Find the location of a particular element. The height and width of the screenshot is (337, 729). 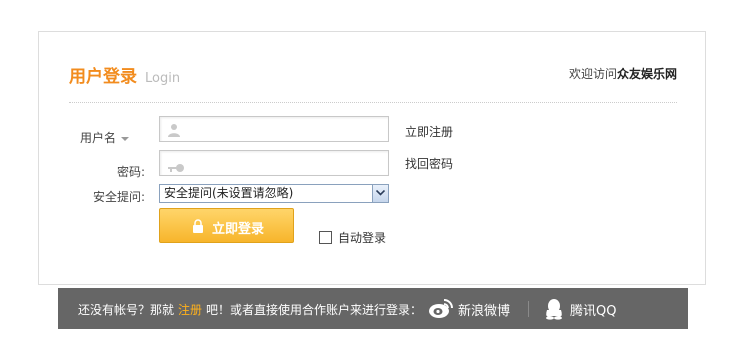

username-input is located at coordinates (274, 129).